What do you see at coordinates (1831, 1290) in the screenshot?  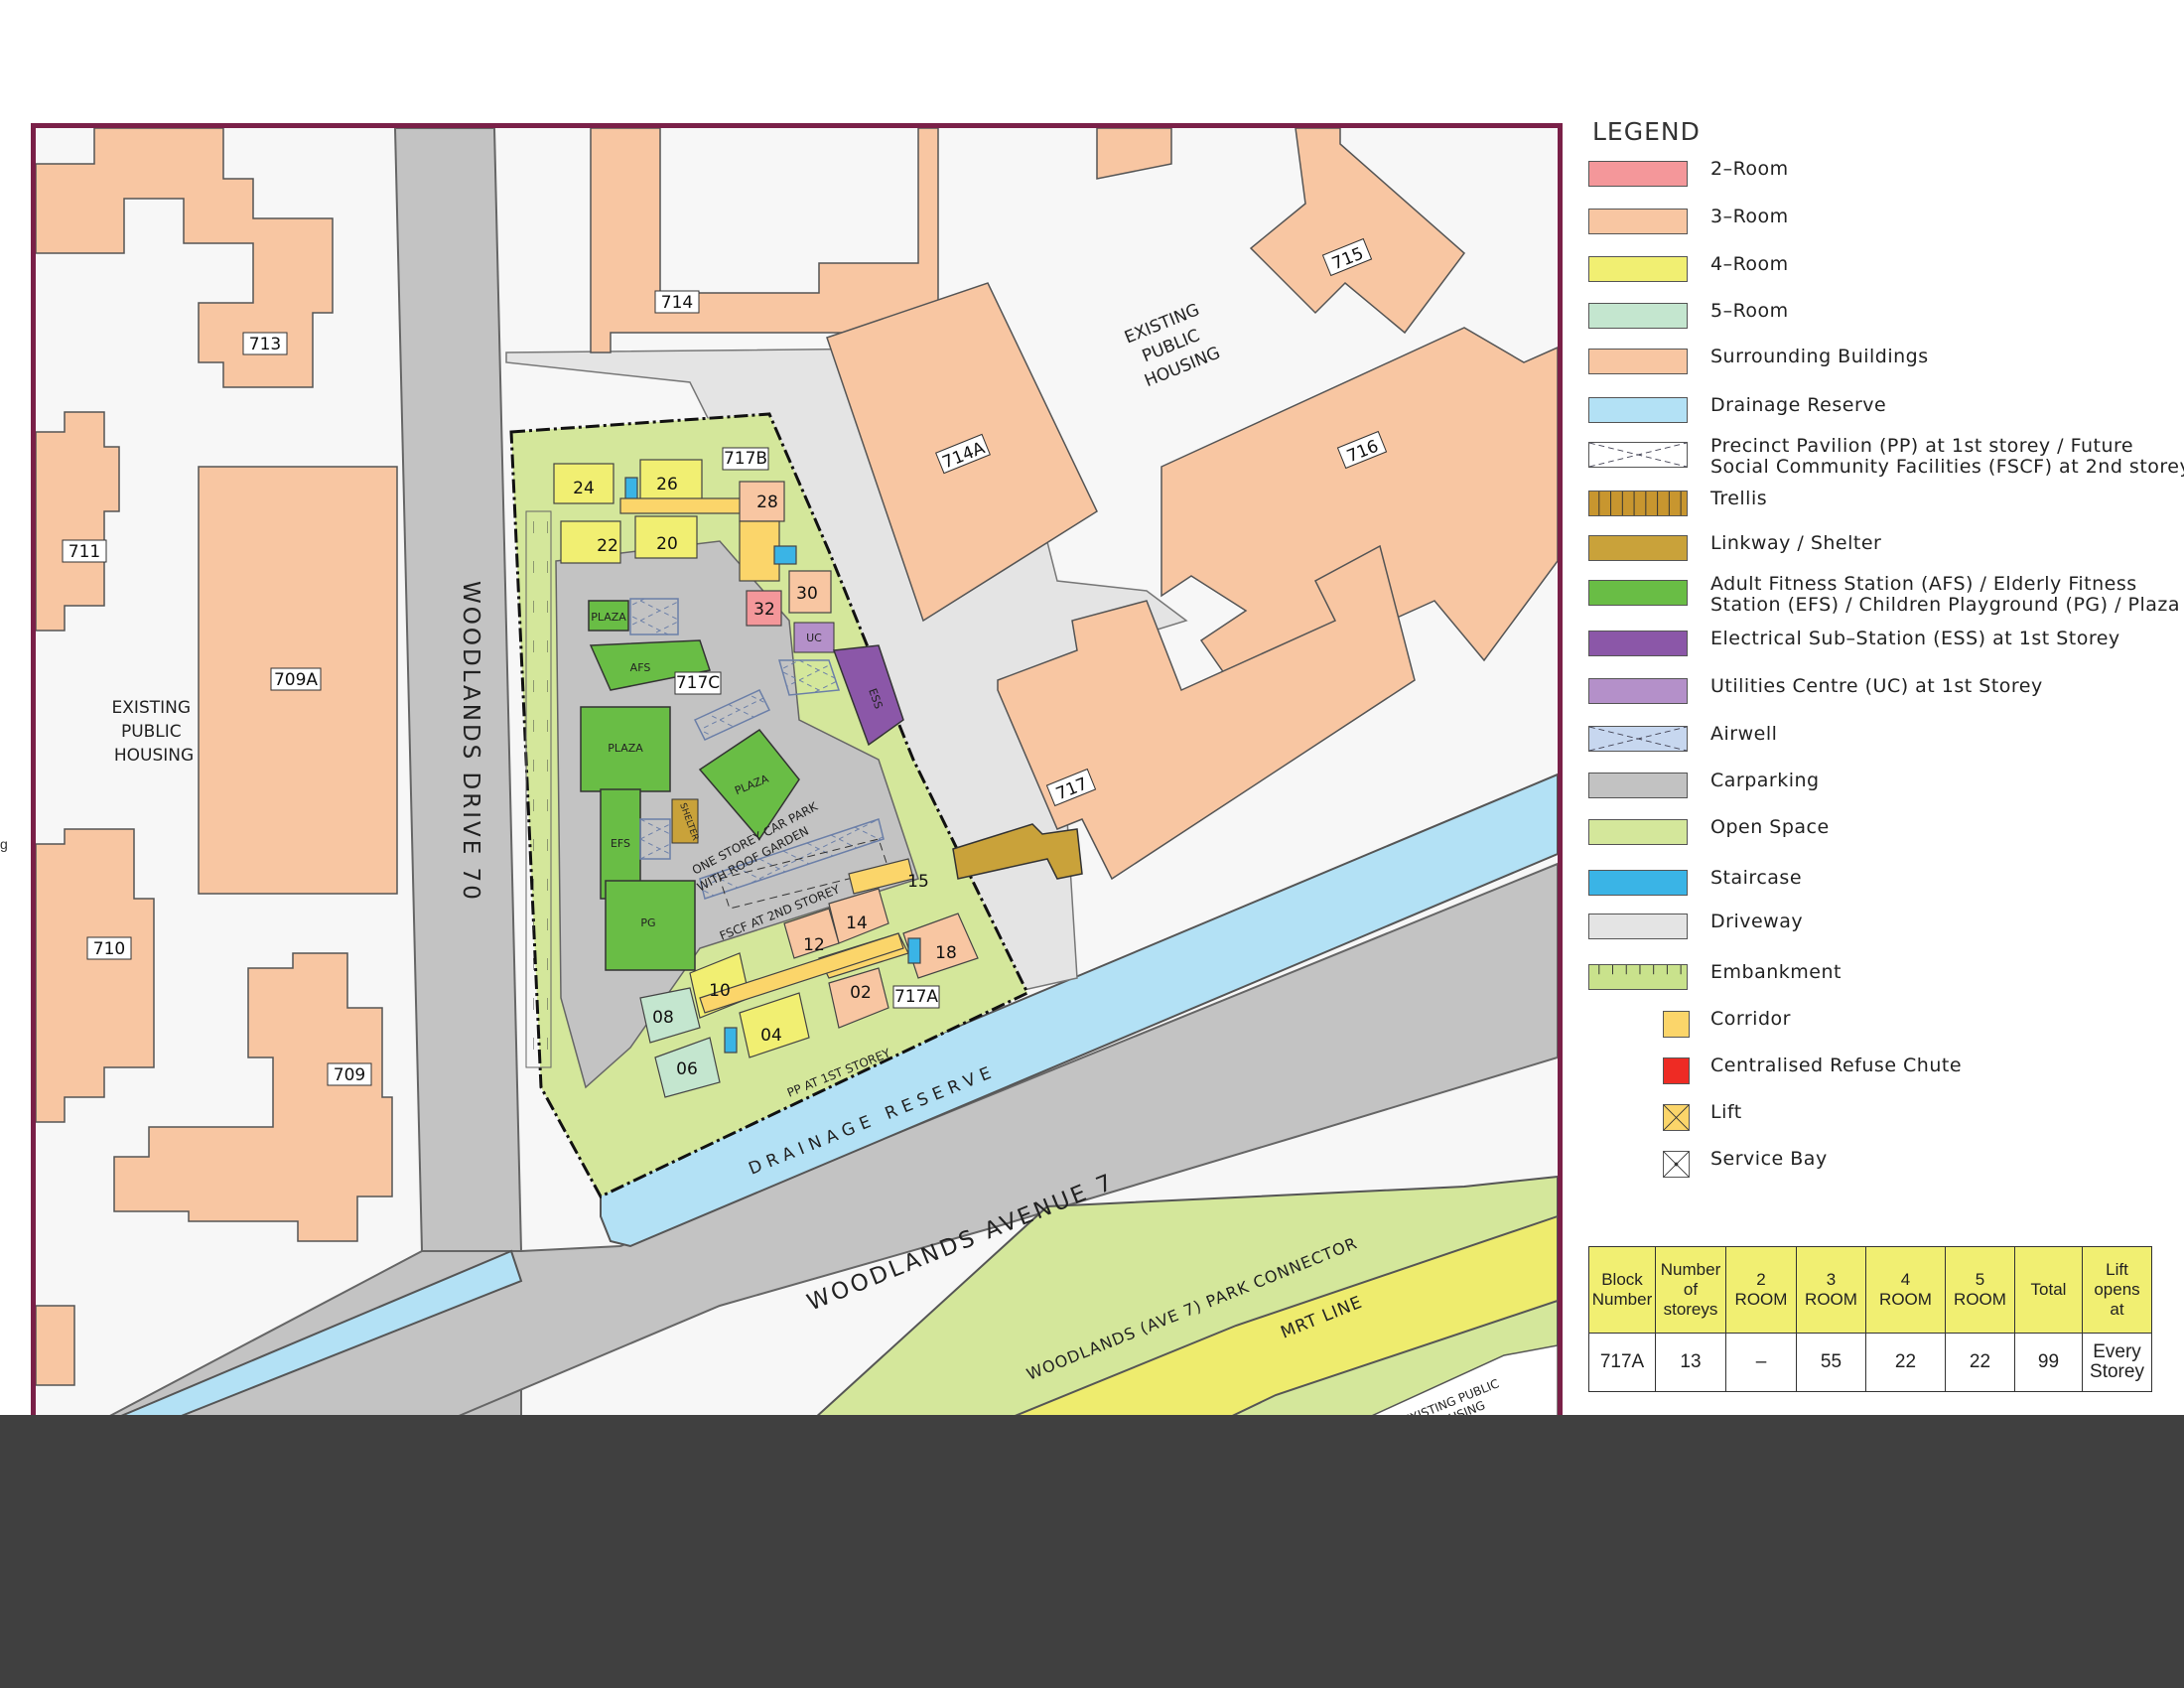 I see `header-3-room: 3 ROOM` at bounding box center [1831, 1290].